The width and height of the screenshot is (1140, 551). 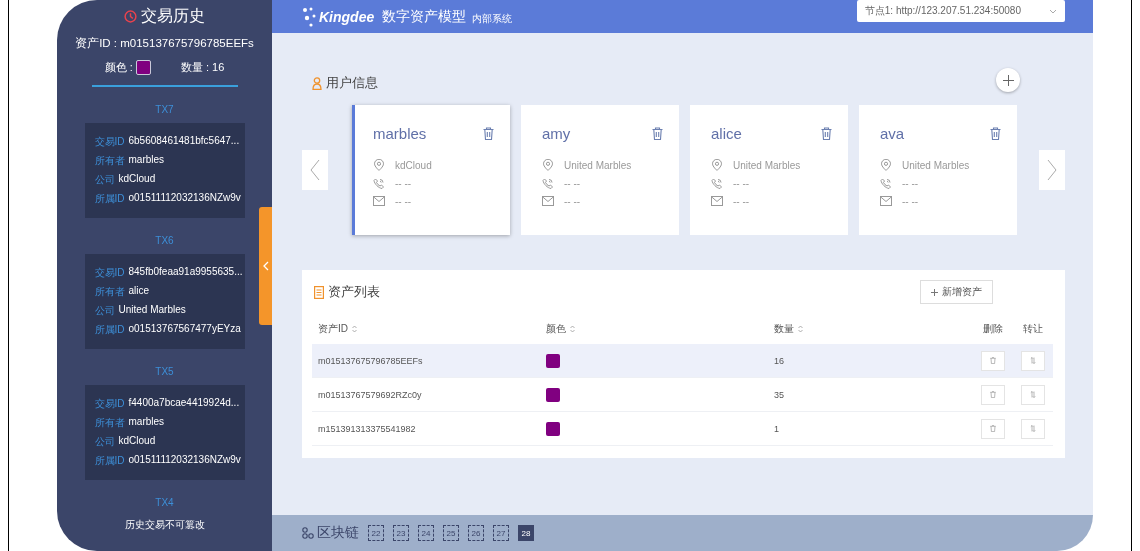 What do you see at coordinates (139, 291) in the screenshot?
I see `field-value: alice` at bounding box center [139, 291].